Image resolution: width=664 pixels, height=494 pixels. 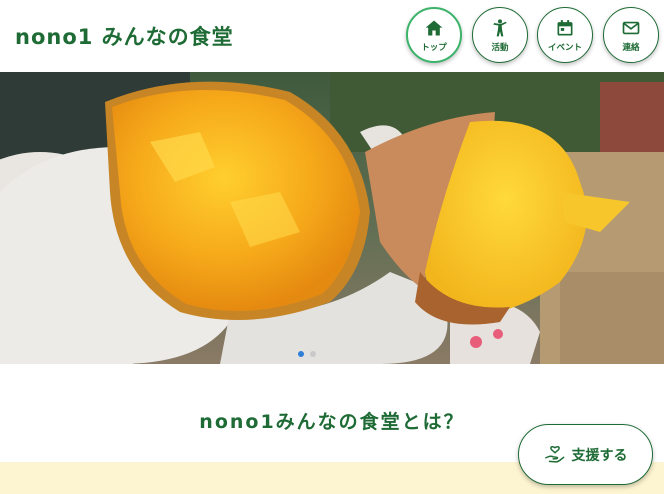 What do you see at coordinates (631, 47) in the screenshot?
I see `nav-contact-label: 連絡` at bounding box center [631, 47].